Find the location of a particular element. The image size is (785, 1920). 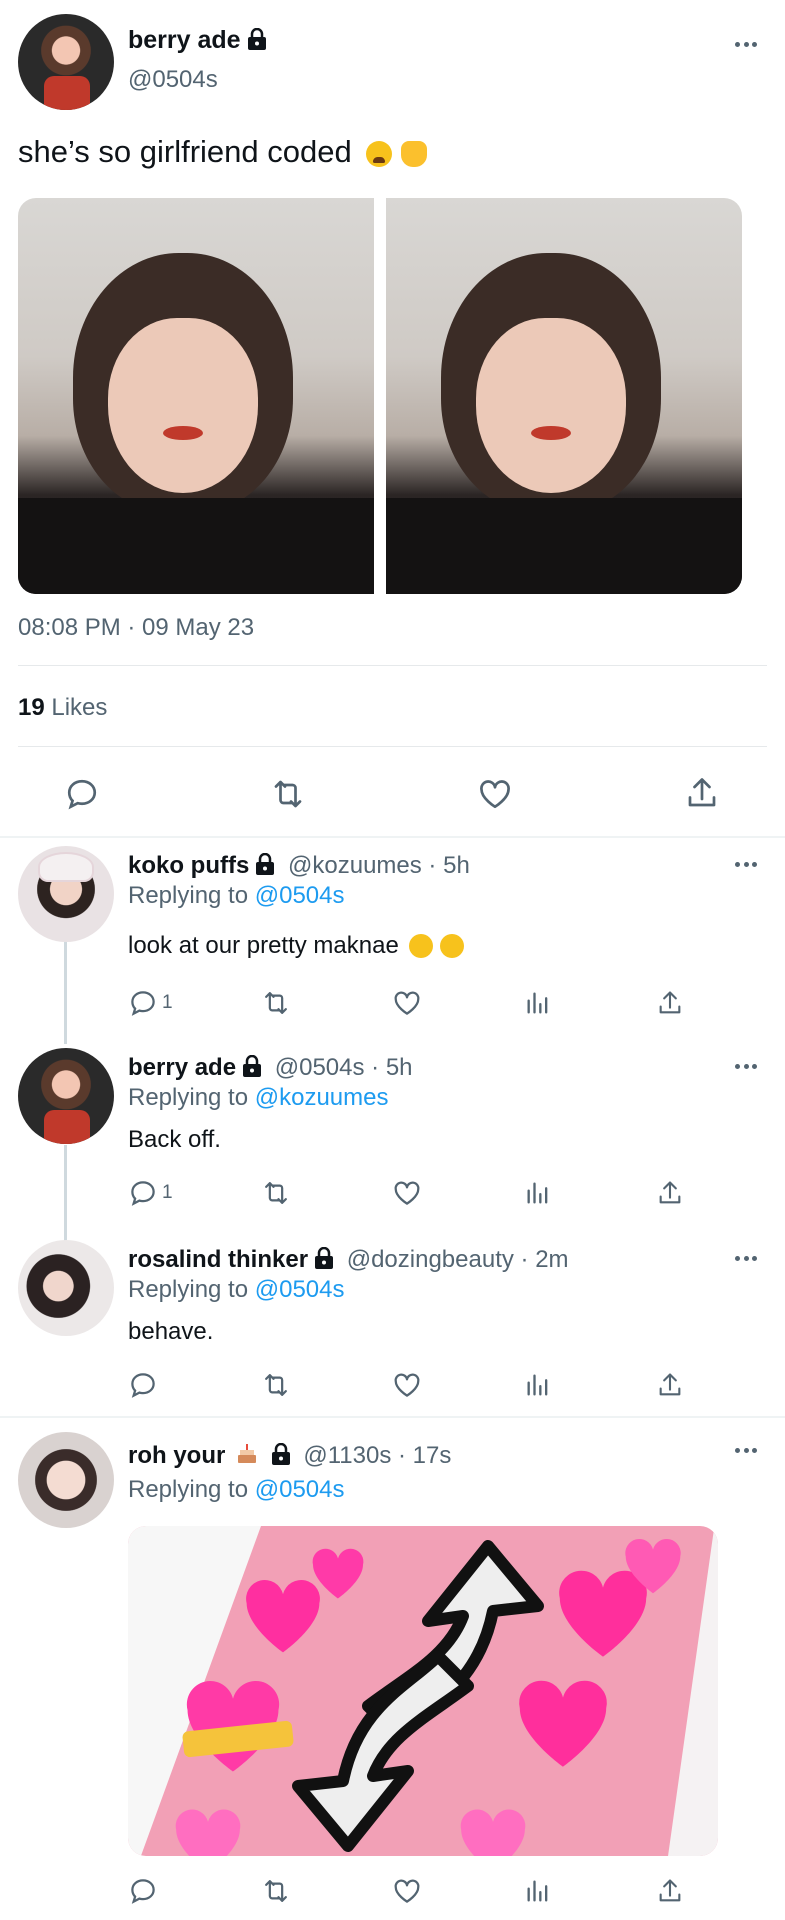

tweet-timestamp: 08:08 PM · 09 May 23 is located at coordinates (136, 628).